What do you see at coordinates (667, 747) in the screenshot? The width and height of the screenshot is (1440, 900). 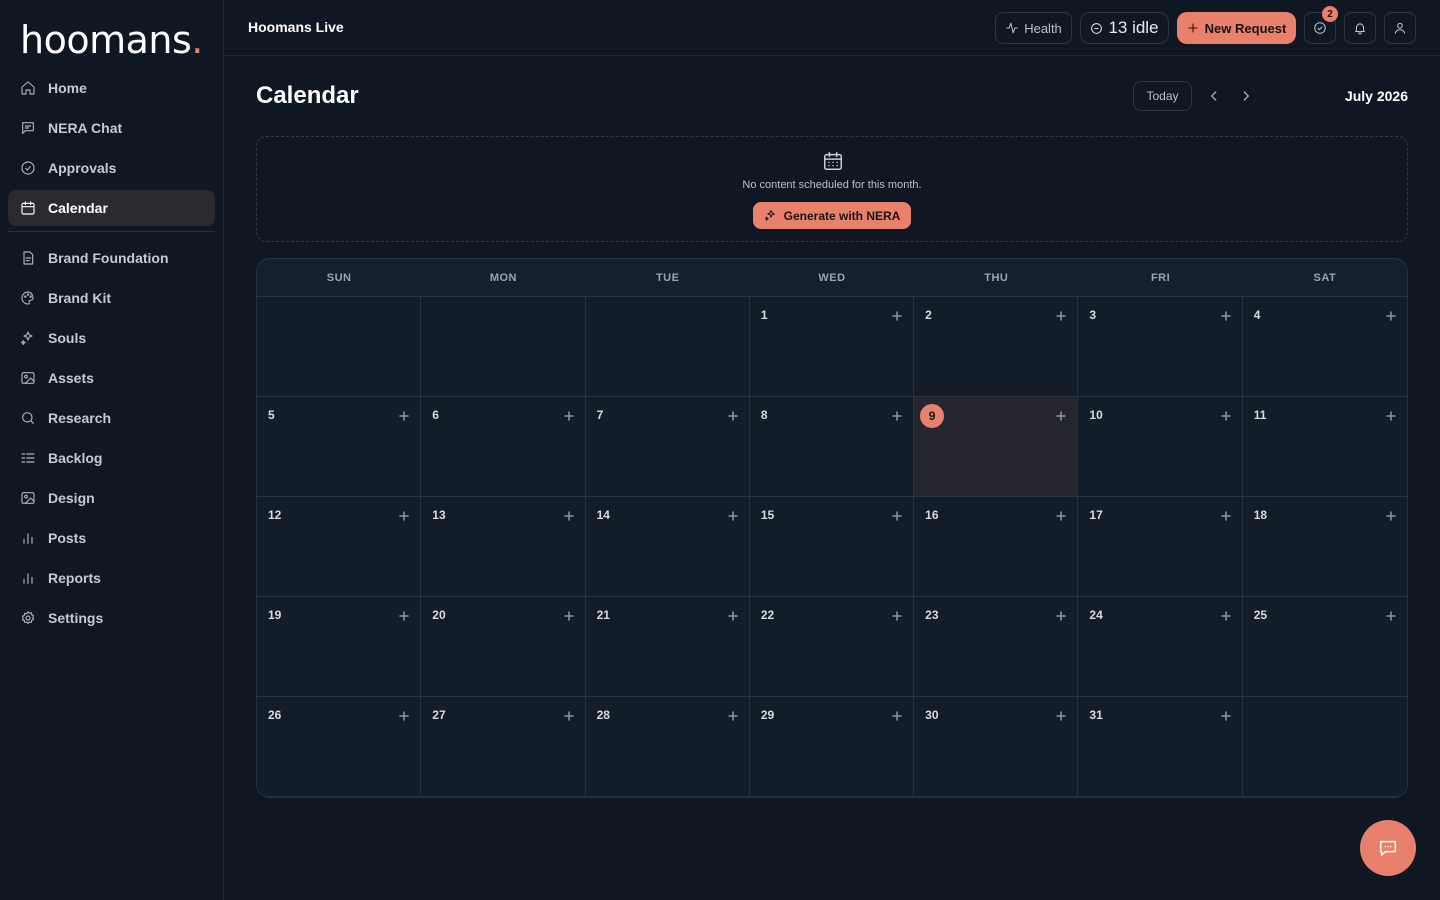 I see `calendar-day-cell: 28` at bounding box center [667, 747].